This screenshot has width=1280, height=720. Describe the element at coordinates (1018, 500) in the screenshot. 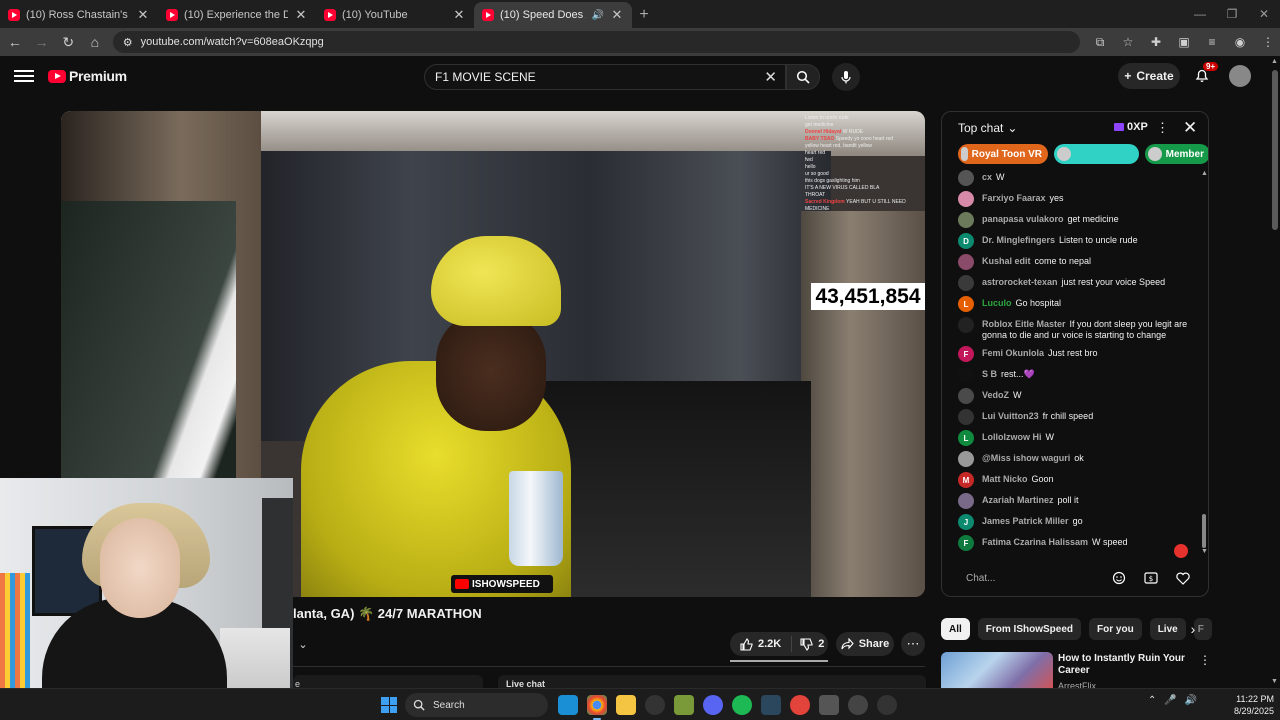

I see `chat-author: Azariah Martinez` at that location.